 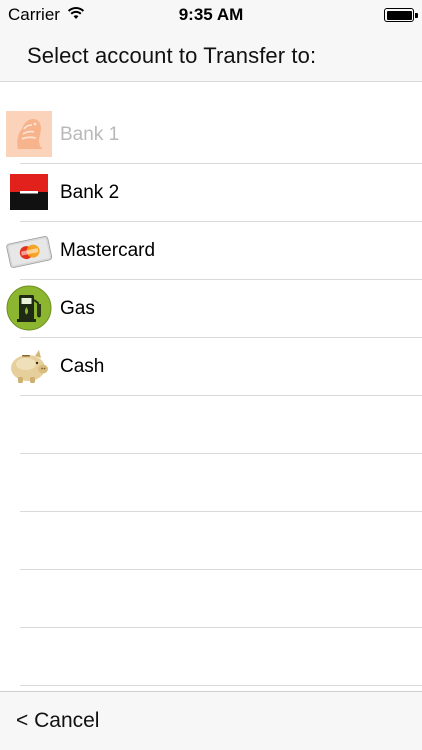 What do you see at coordinates (29, 250) in the screenshot?
I see `credit-card-icon` at bounding box center [29, 250].